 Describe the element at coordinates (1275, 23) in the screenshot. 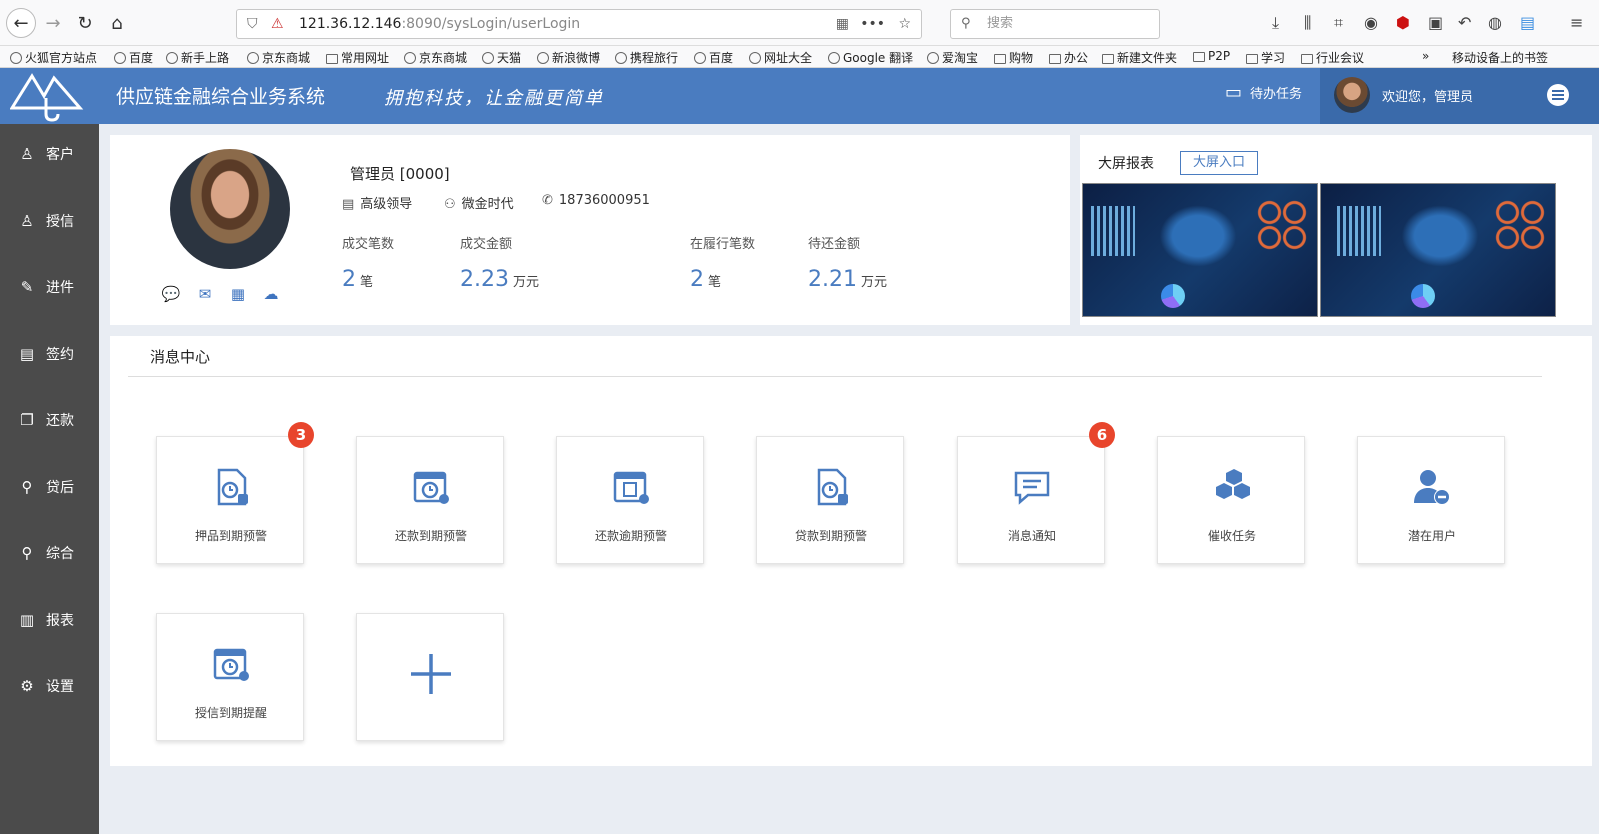

I see `download-icon: ⤓` at that location.